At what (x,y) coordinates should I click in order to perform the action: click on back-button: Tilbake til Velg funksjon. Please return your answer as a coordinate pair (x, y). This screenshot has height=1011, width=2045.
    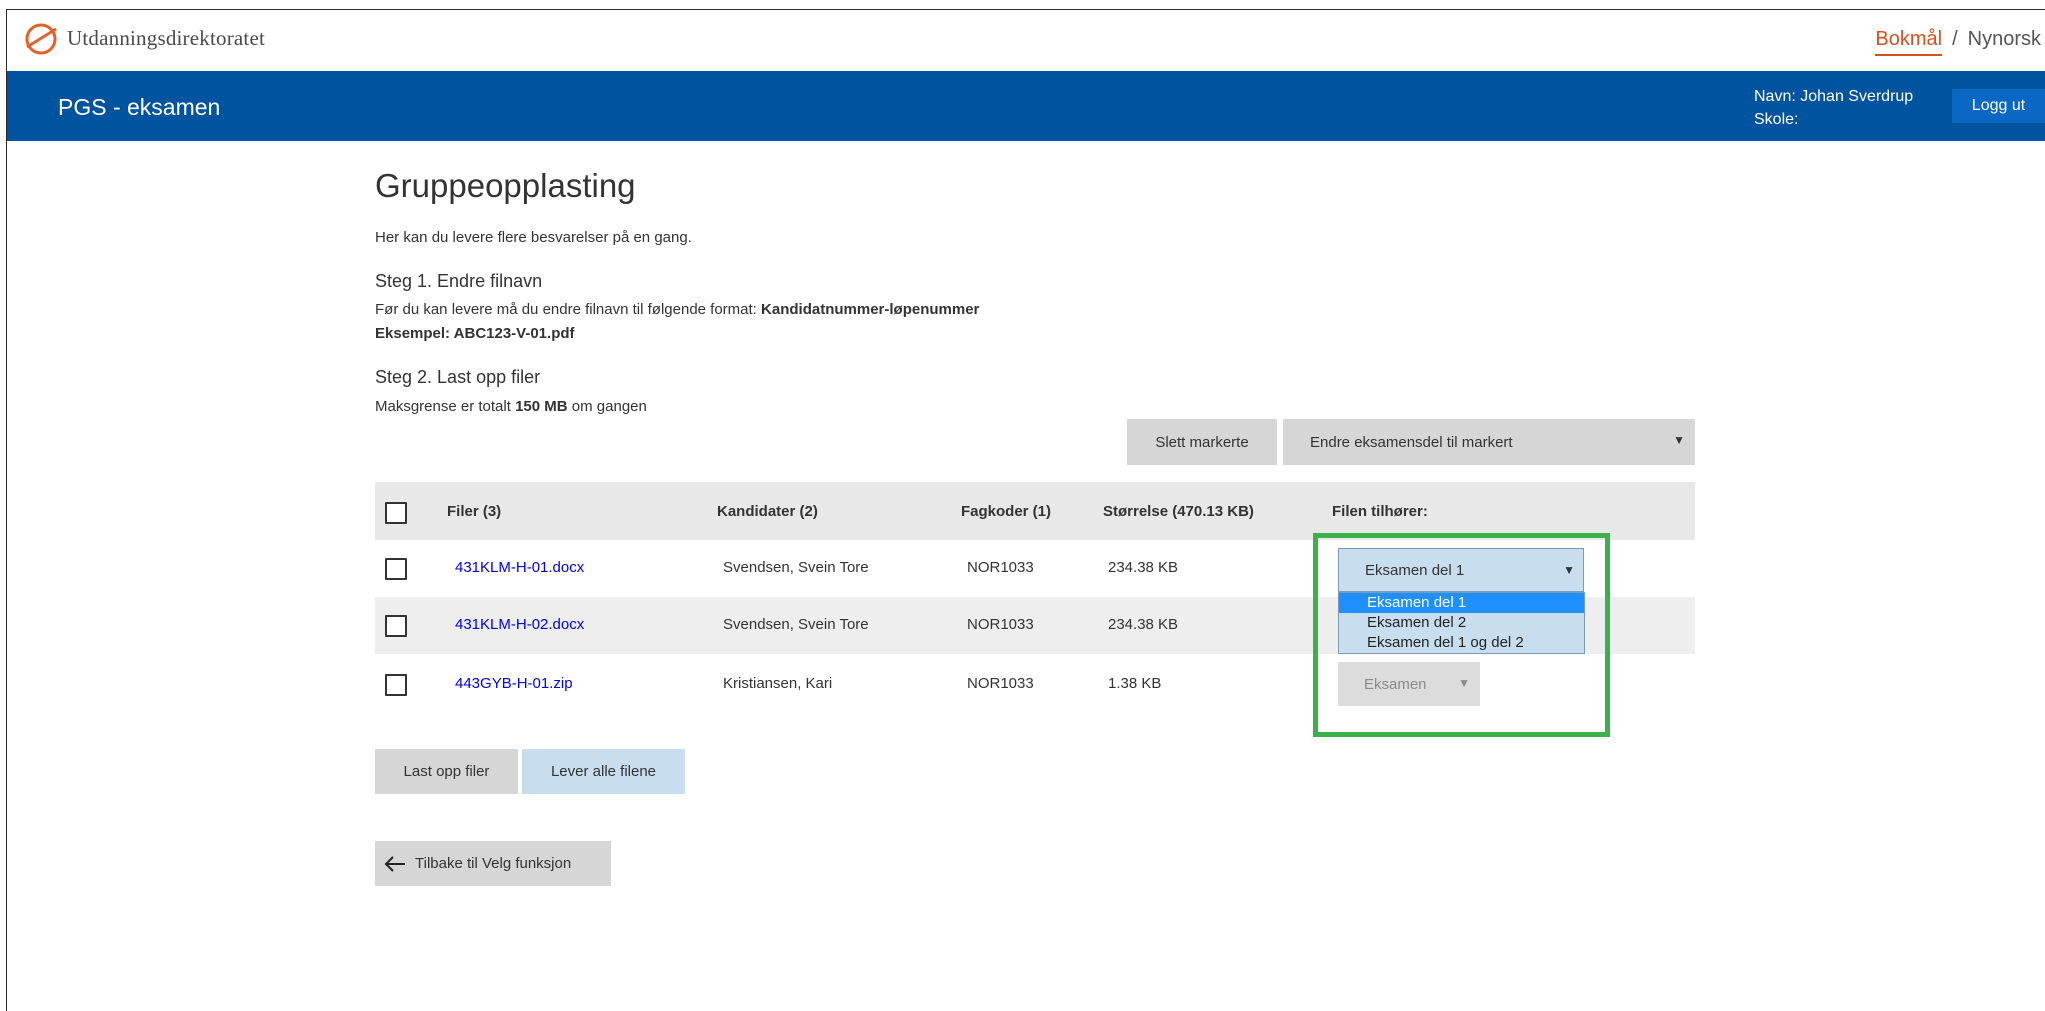
    Looking at the image, I should click on (493, 863).